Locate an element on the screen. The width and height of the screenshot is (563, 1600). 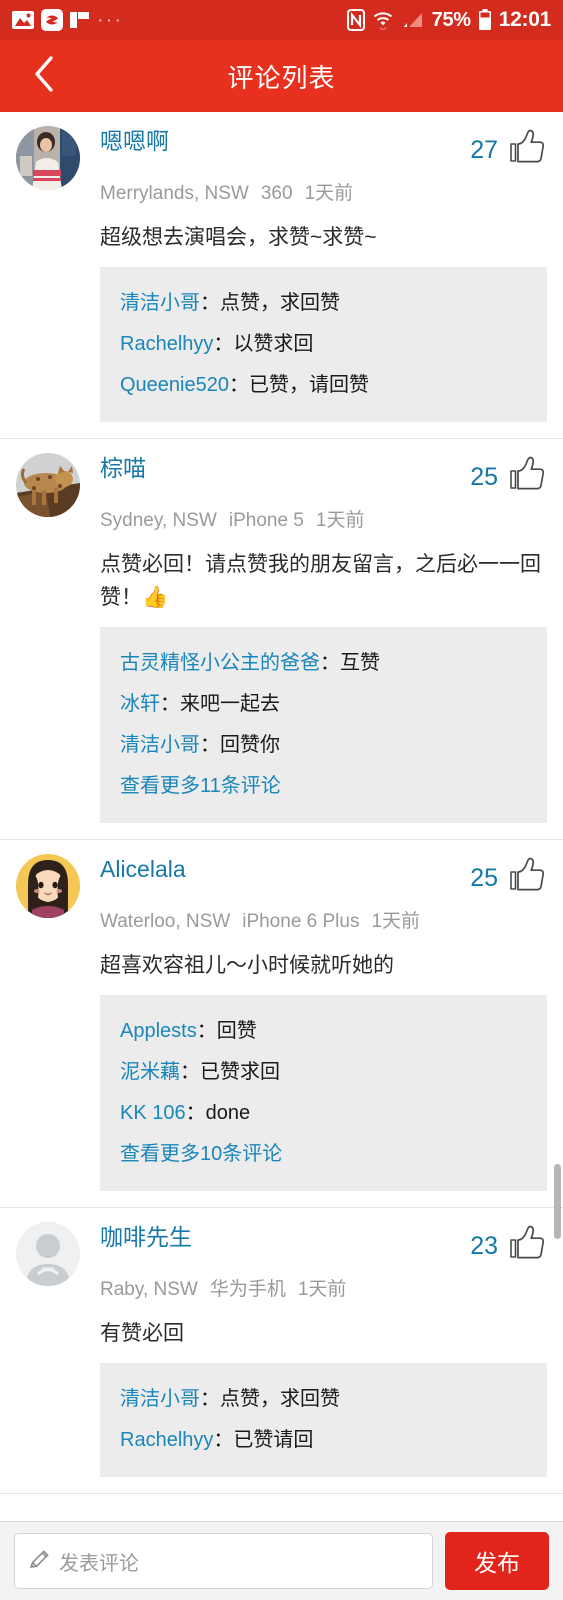
reply-text: 回赞你 is located at coordinates (250, 745).